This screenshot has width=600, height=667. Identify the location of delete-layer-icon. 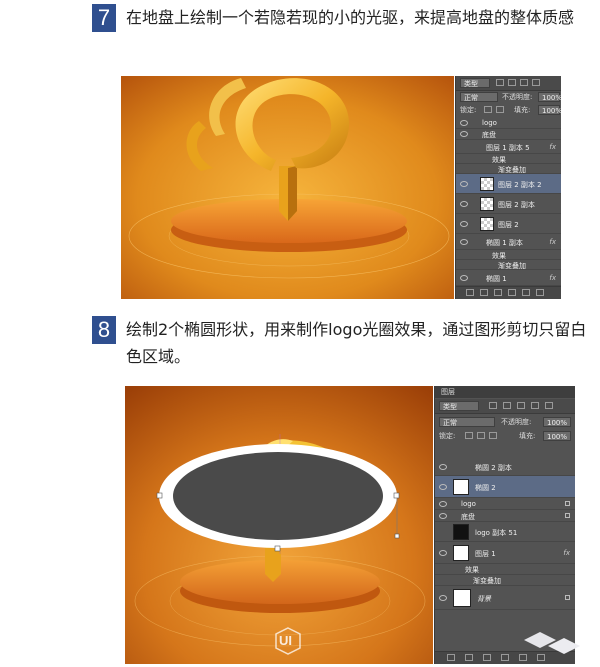
(540, 292).